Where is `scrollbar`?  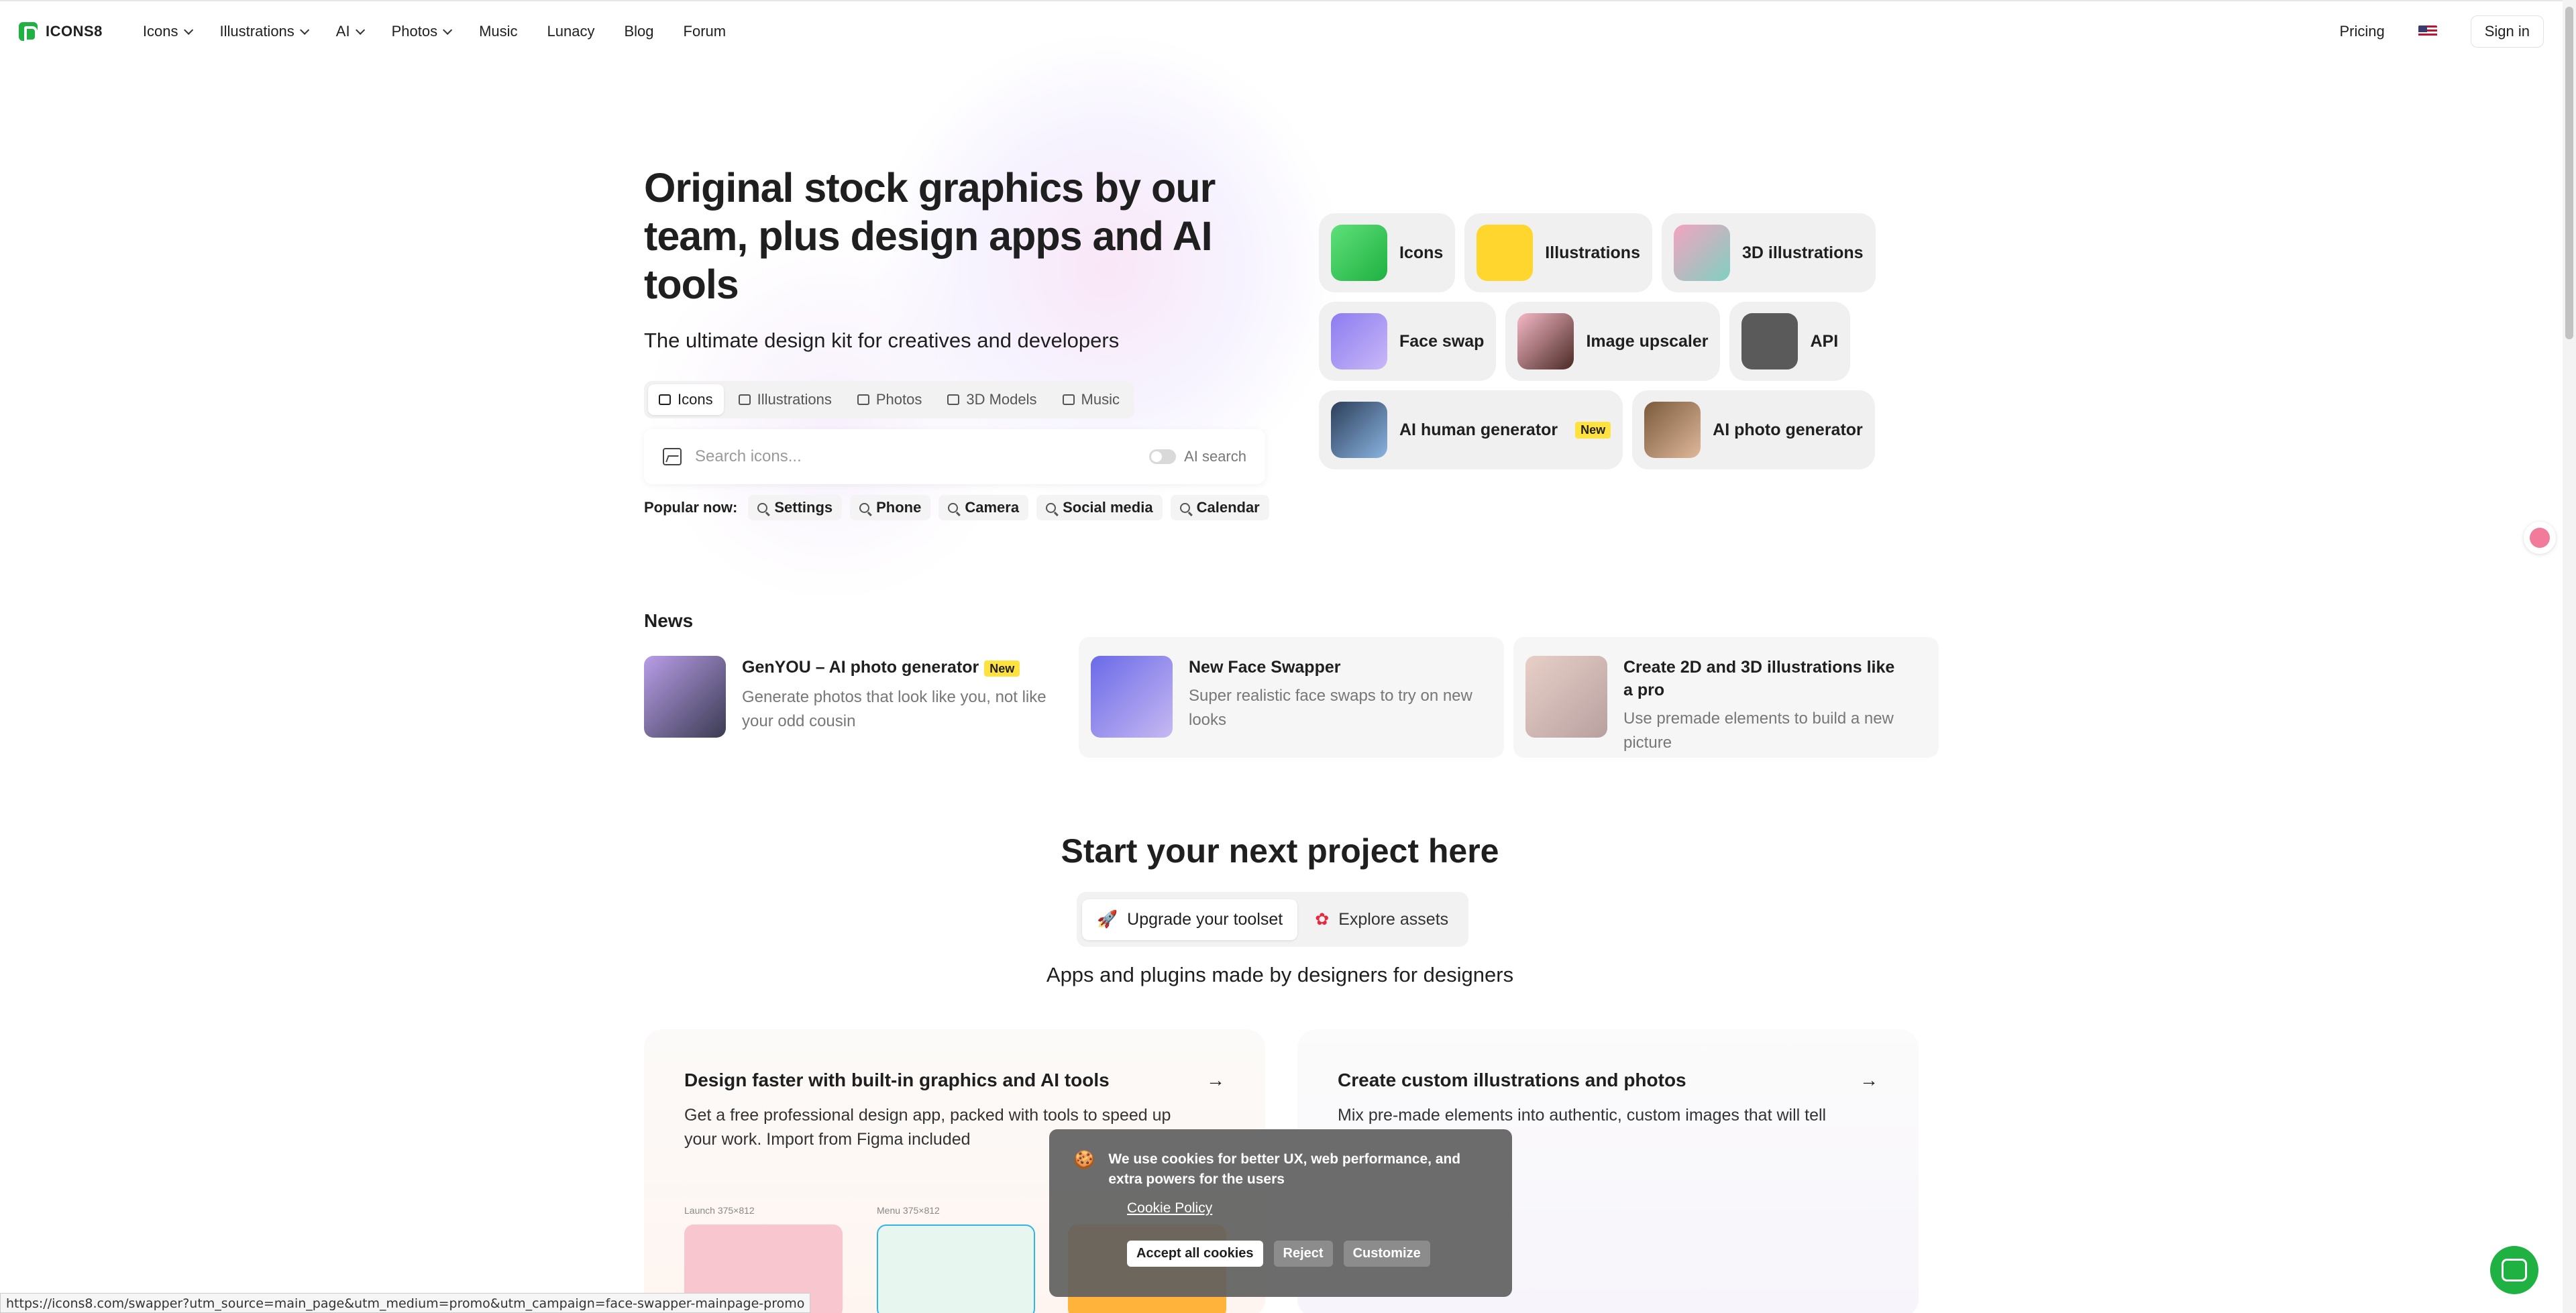 scrollbar is located at coordinates (2569, 656).